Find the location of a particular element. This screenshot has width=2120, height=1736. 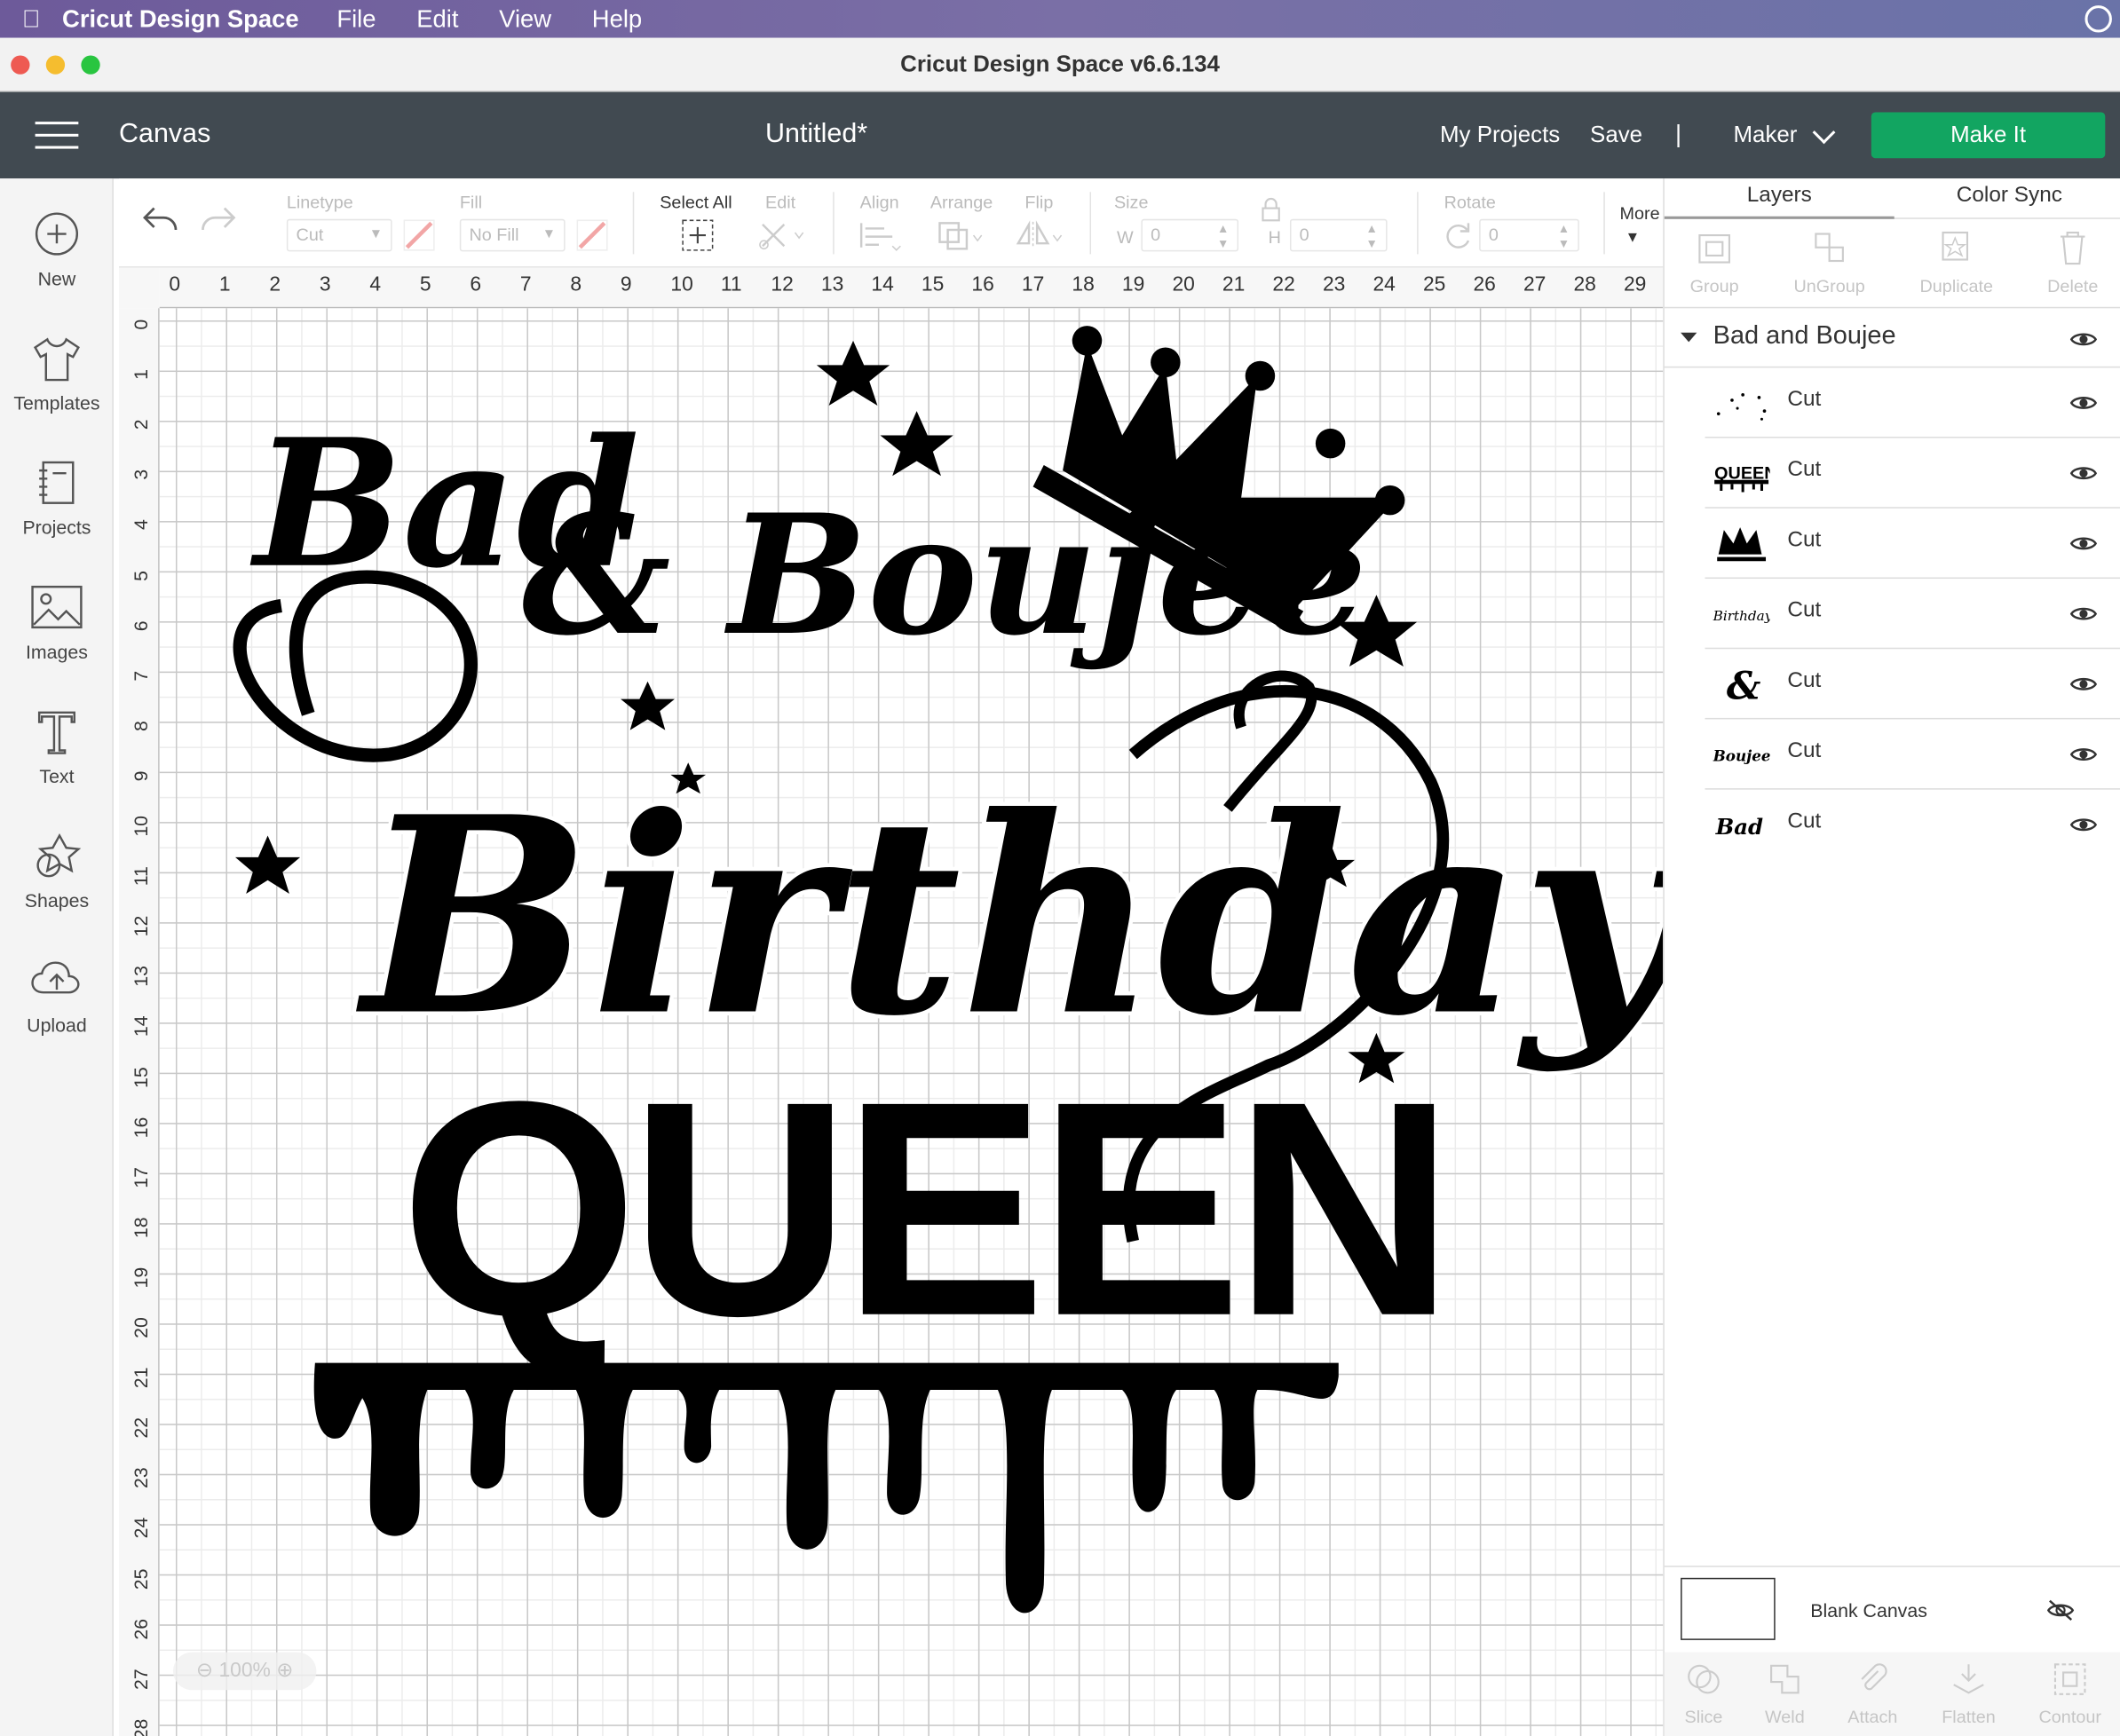

duplicate-button: Duplicate is located at coordinates (1957, 261).